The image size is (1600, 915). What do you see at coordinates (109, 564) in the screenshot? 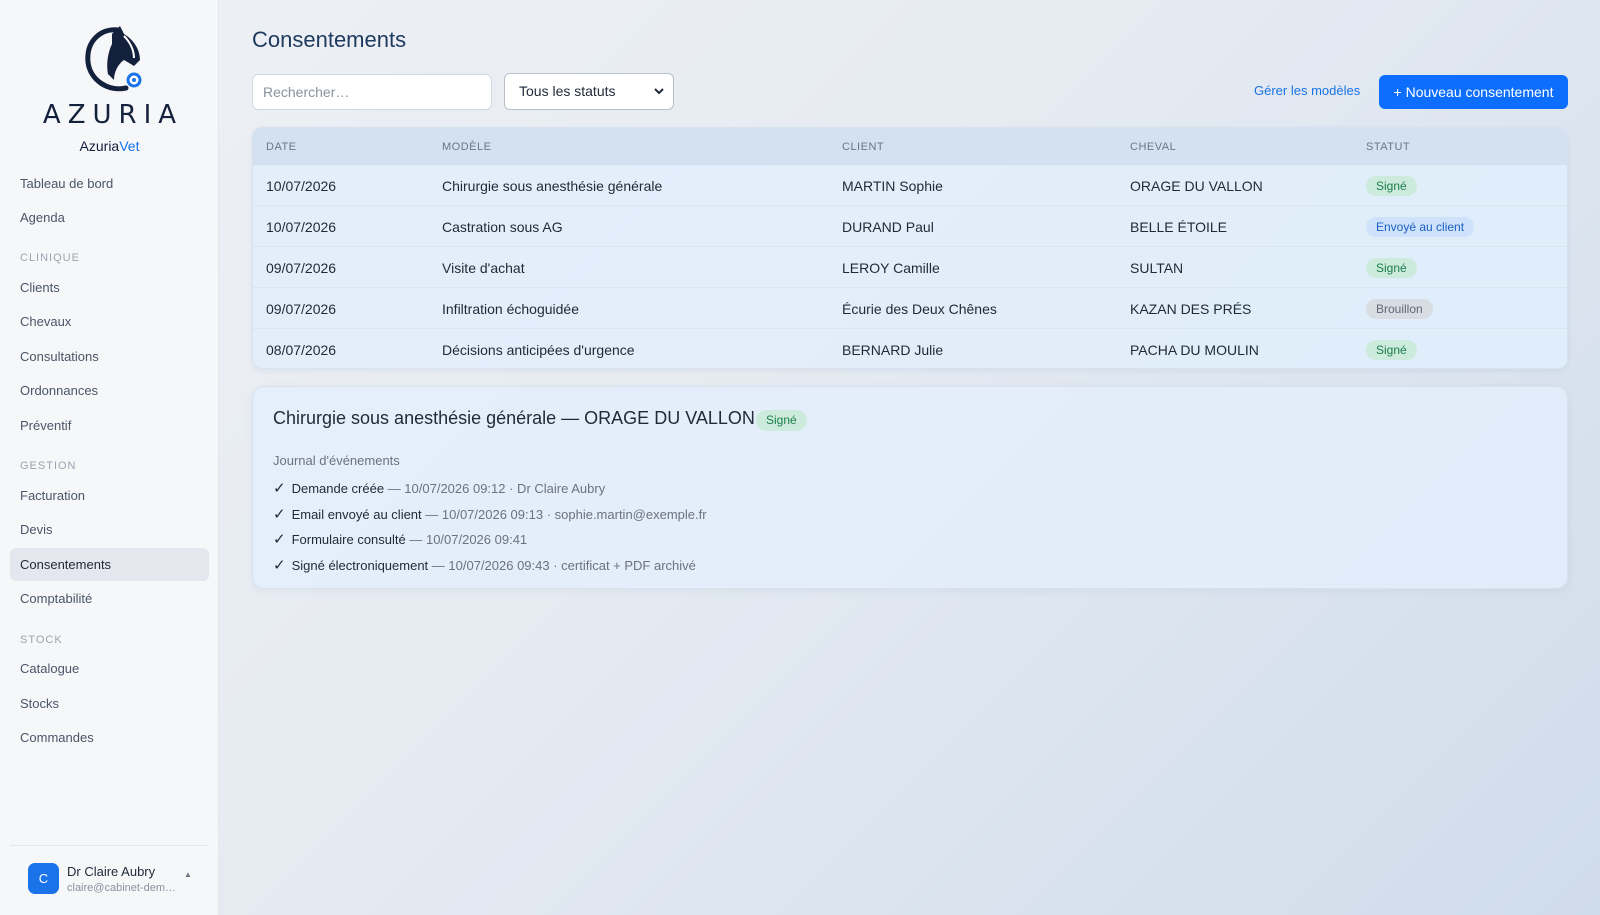
I see `sidebar-item-consentements: Consentements` at bounding box center [109, 564].